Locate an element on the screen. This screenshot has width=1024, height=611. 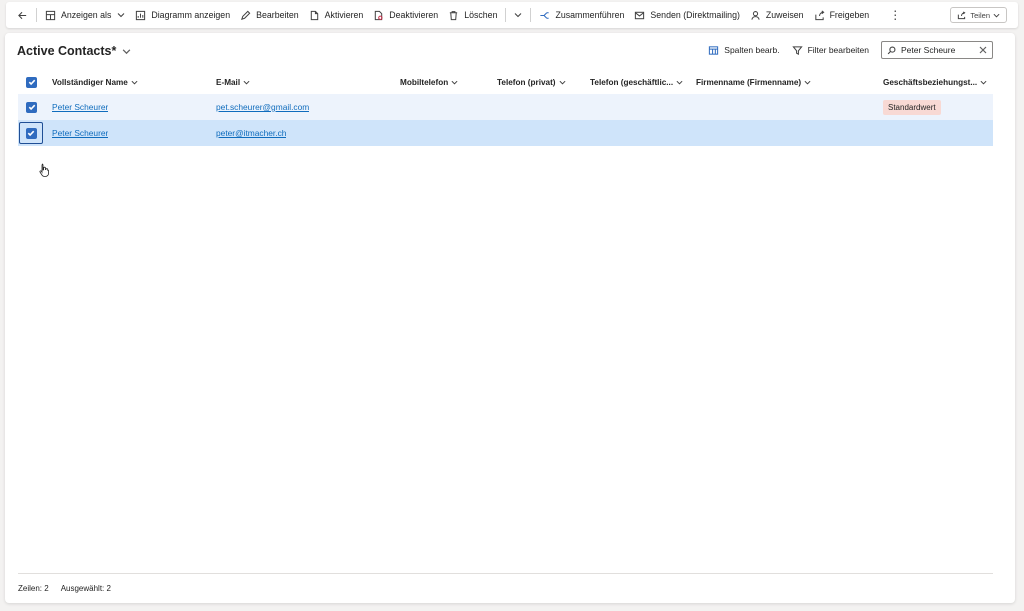
grid-footer: Zeilen: 2 Ausgewählt: 2 is located at coordinates (70, 588).